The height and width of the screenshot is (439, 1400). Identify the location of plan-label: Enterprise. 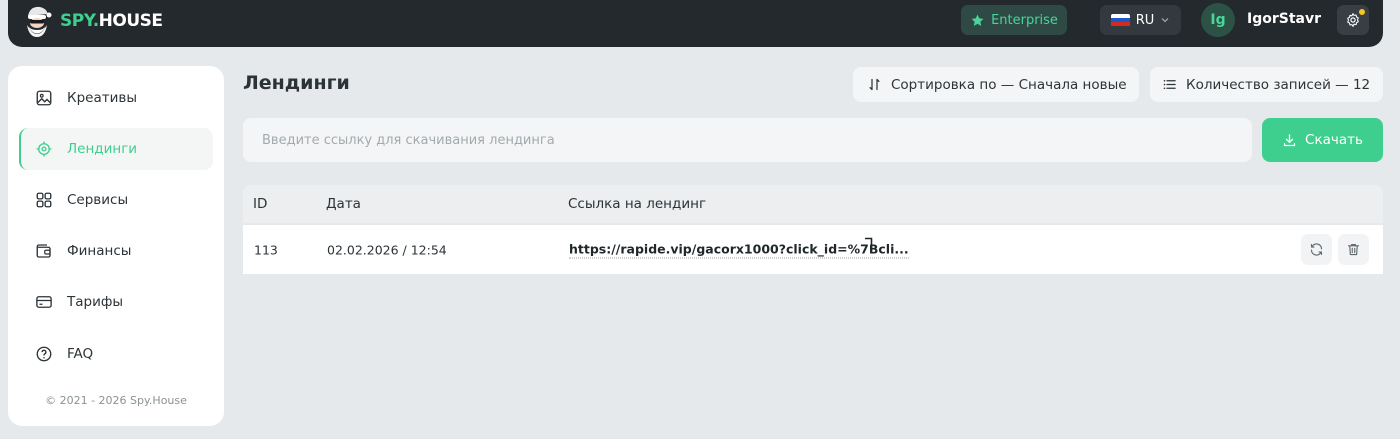
(1024, 20).